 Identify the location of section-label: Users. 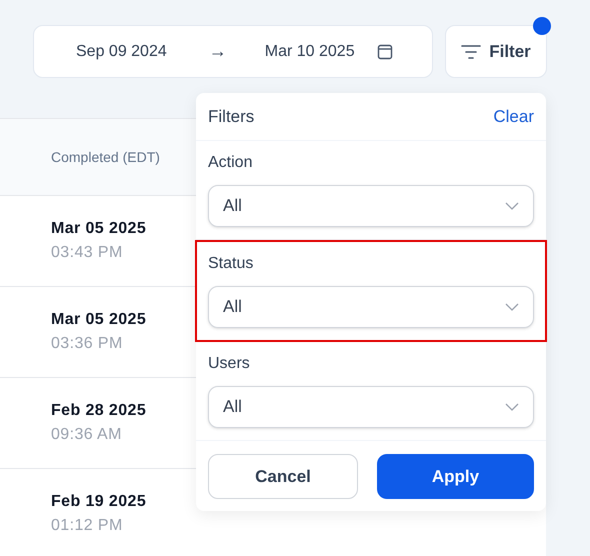
(229, 364).